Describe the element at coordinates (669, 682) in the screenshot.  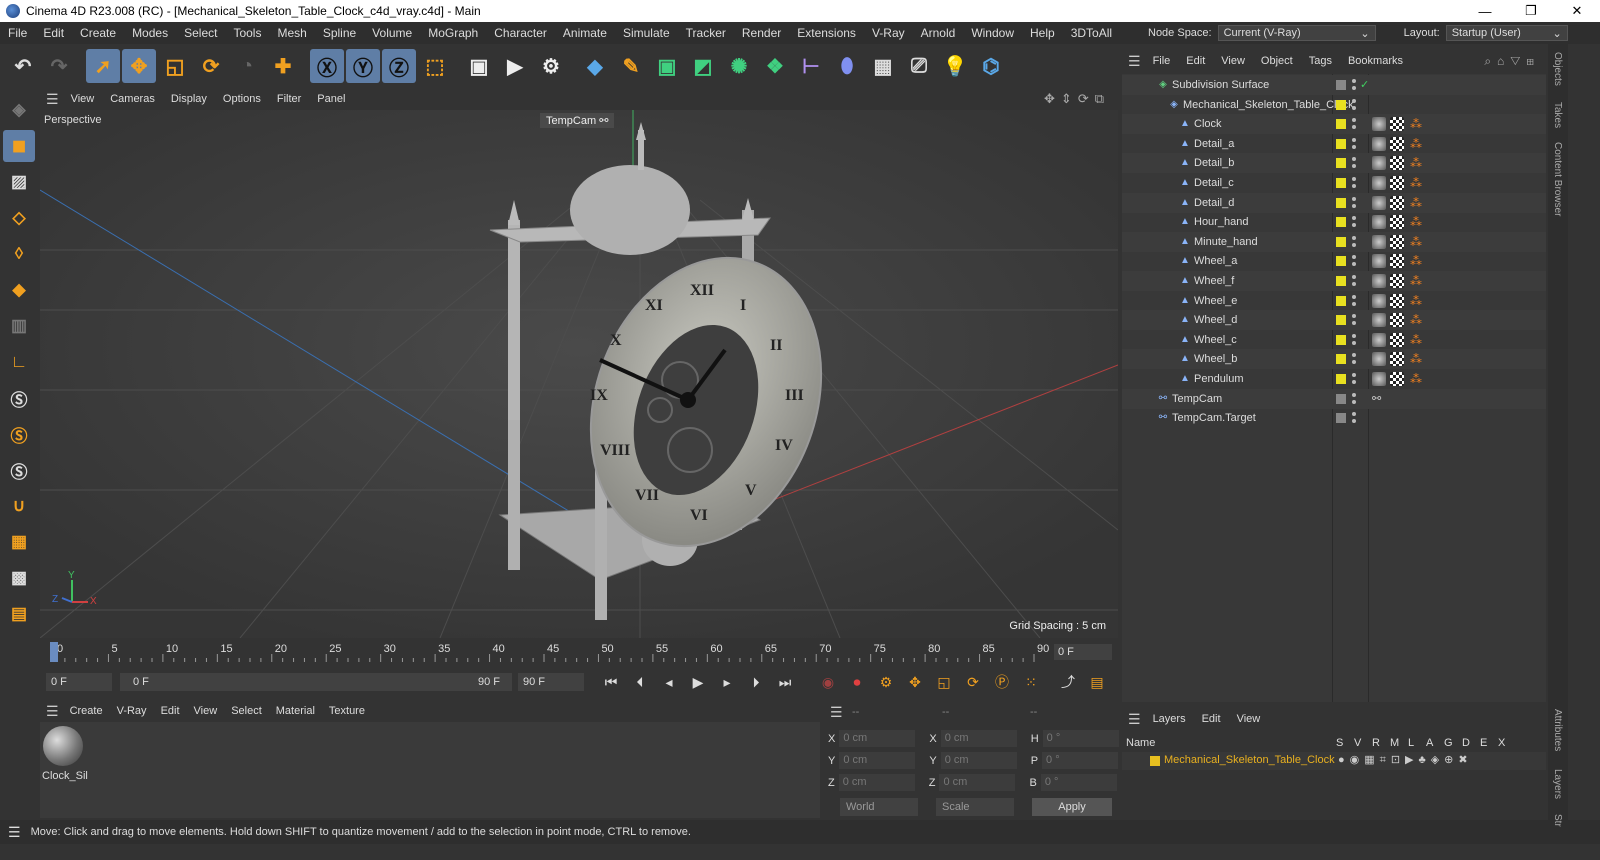
I see `previous-frame-icon: ◂` at that location.